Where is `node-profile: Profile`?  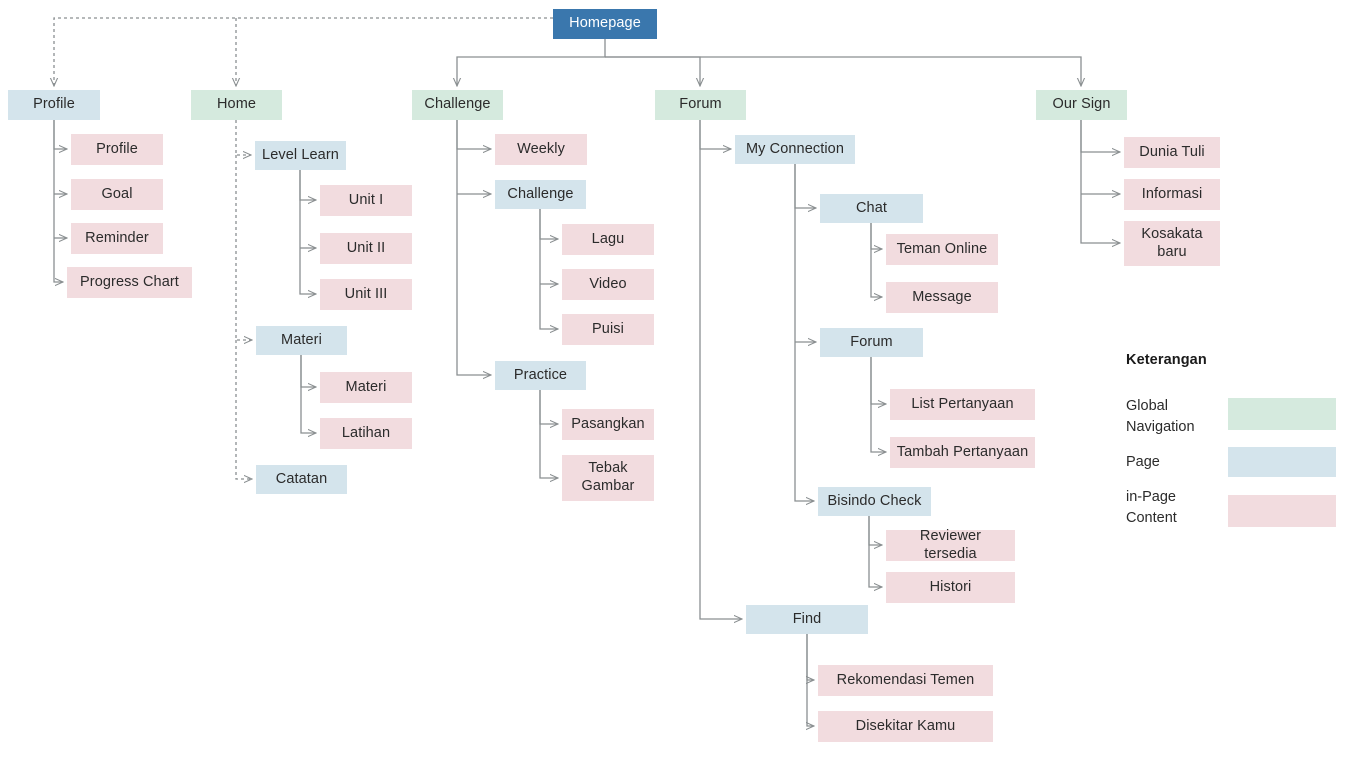
node-profile: Profile is located at coordinates (54, 105).